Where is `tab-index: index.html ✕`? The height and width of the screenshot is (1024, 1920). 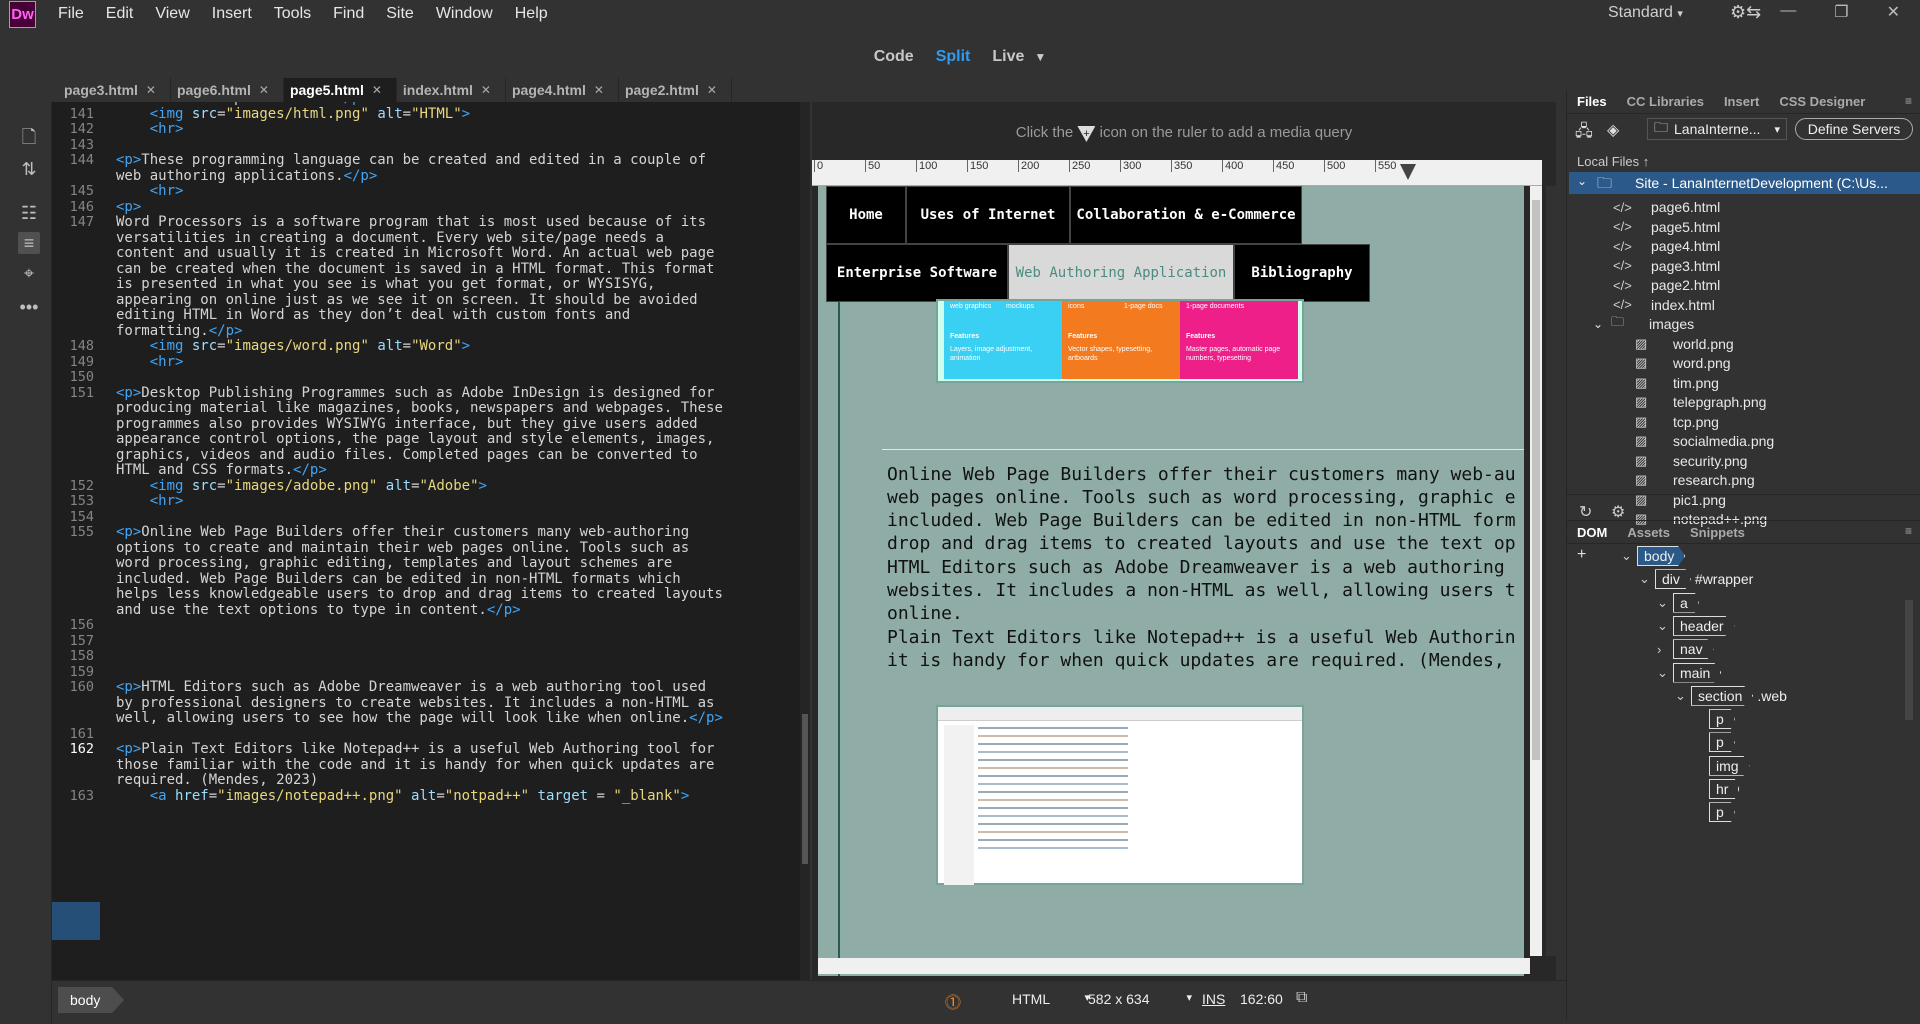 tab-index: index.html ✕ is located at coordinates (451, 90).